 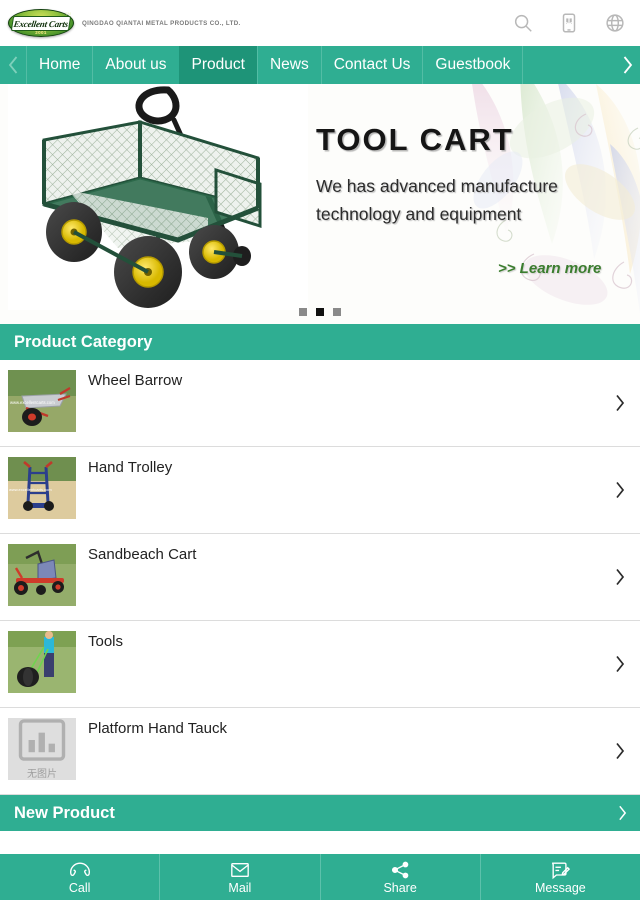 I want to click on product-category-title: Product Category, so click(x=83, y=341).